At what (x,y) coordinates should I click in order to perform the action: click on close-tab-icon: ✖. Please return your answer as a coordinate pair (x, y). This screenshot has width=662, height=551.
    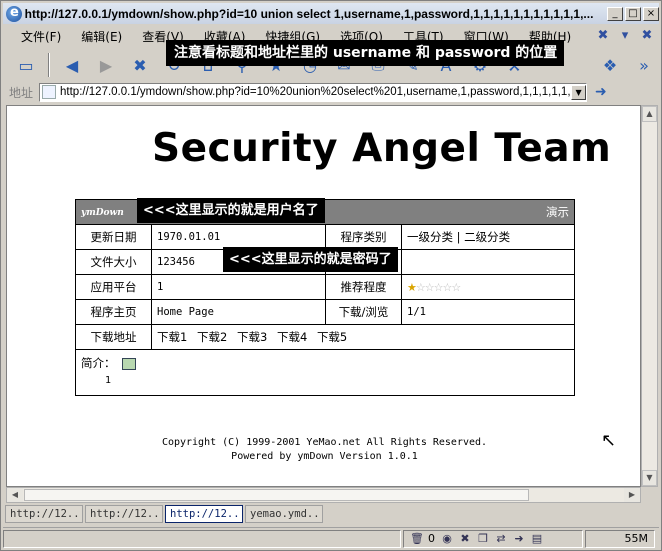
    Looking at the image, I should click on (603, 36).